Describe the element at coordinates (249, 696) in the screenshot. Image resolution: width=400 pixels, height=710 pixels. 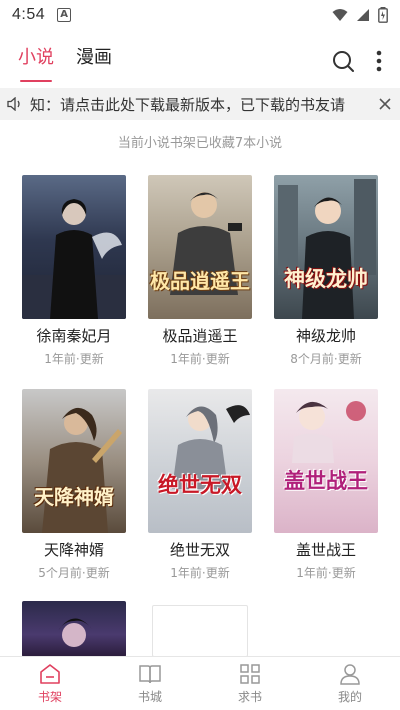
I see `nav-label: 求书` at that location.